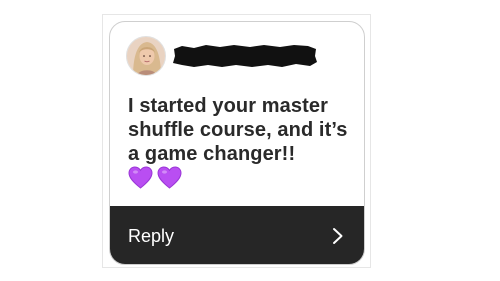  I want to click on avatar-photo-icon, so click(146, 56).